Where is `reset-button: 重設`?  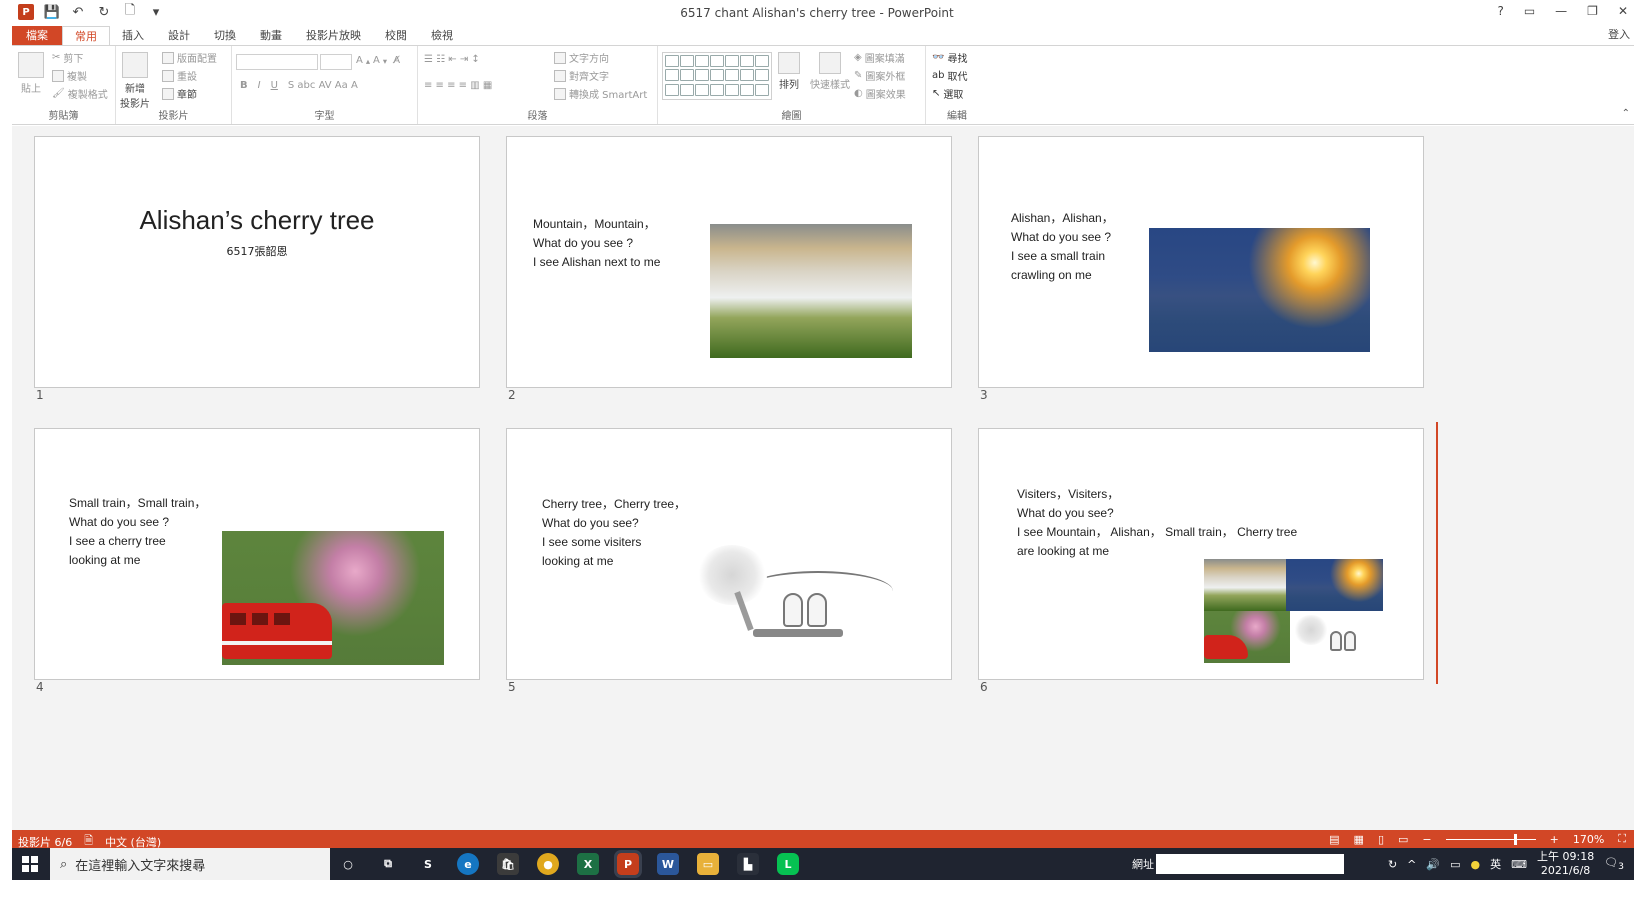
reset-button: 重設 is located at coordinates (179, 75).